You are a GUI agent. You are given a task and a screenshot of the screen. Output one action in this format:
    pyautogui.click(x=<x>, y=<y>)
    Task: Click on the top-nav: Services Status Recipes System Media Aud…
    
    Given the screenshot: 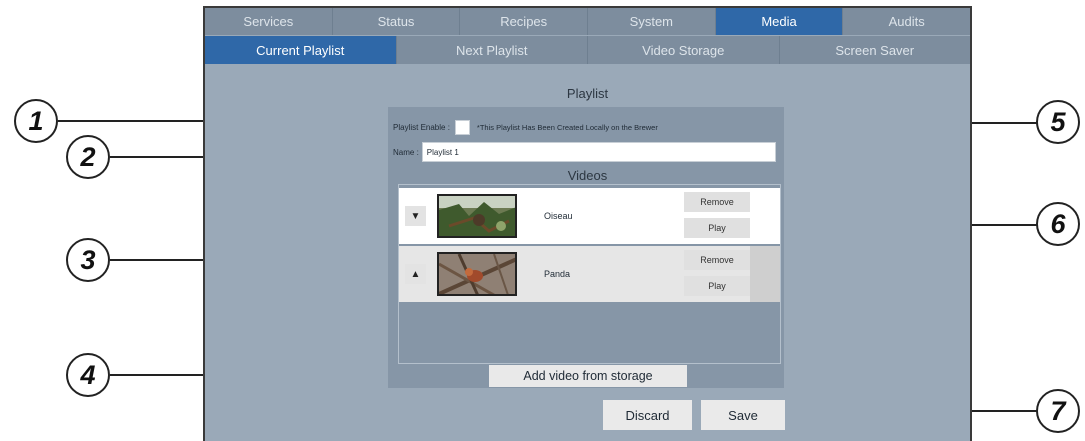 What is the action you would take?
    pyautogui.click(x=587, y=21)
    